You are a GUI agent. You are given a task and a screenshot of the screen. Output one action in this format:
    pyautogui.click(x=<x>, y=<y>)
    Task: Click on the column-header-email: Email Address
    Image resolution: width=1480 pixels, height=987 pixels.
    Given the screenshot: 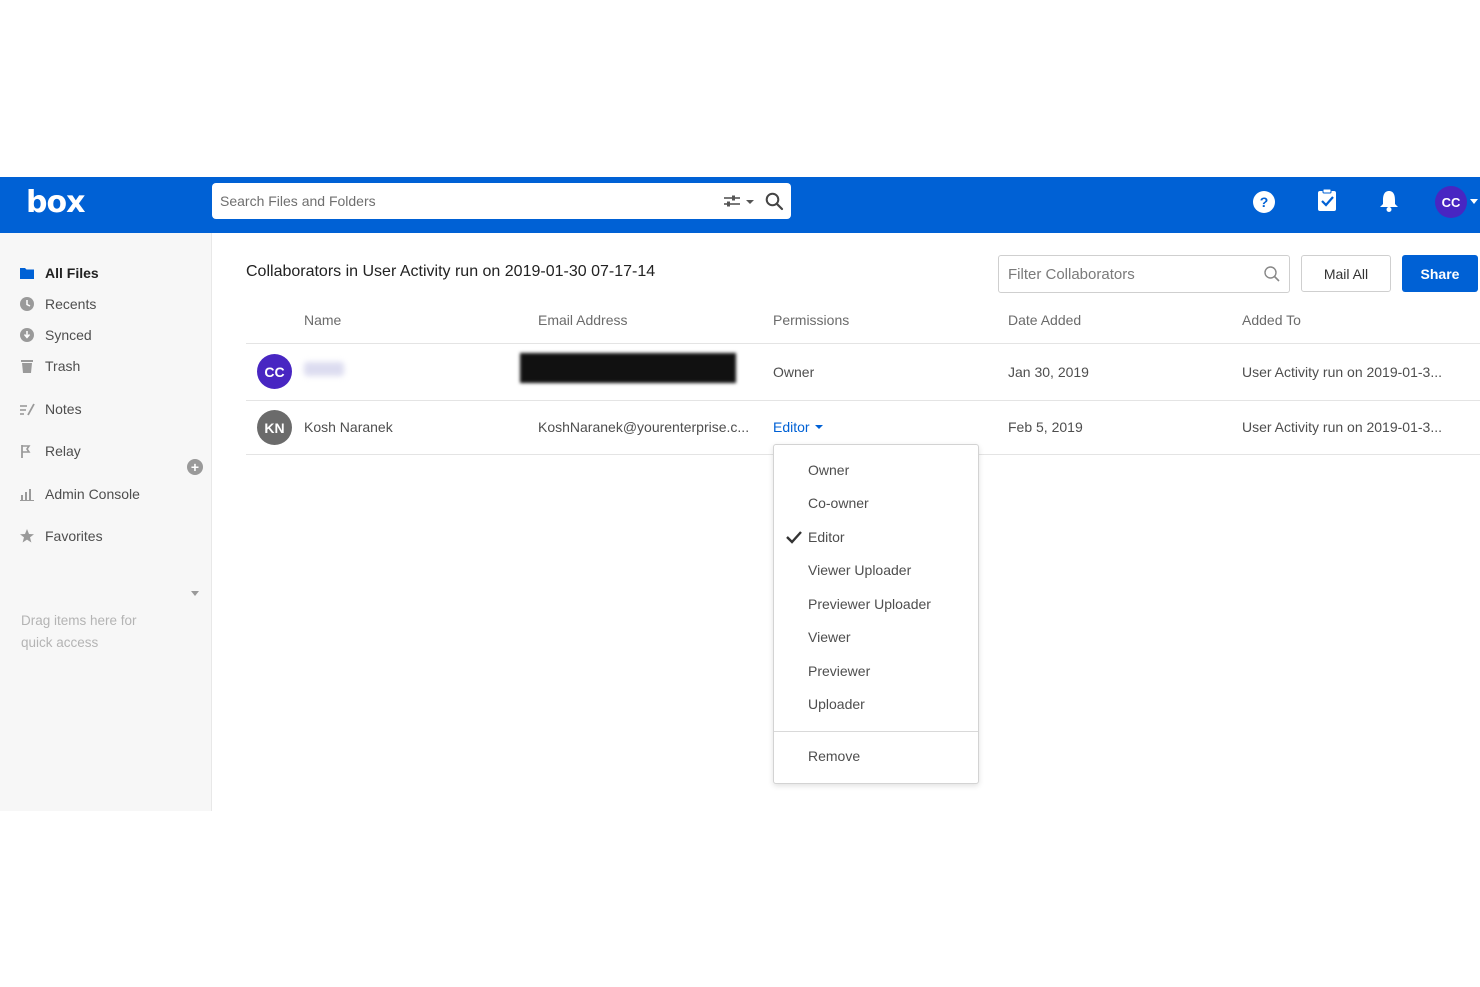 What is the action you would take?
    pyautogui.click(x=582, y=320)
    